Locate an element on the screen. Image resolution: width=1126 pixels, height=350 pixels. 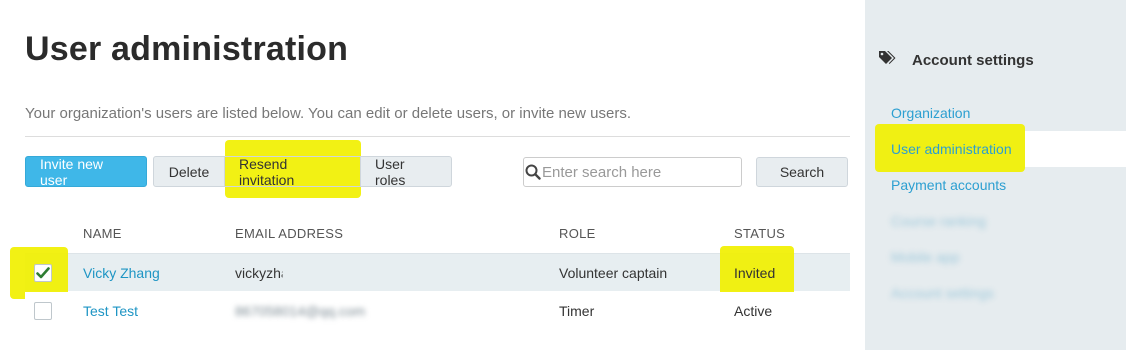
divider is located at coordinates (437, 136).